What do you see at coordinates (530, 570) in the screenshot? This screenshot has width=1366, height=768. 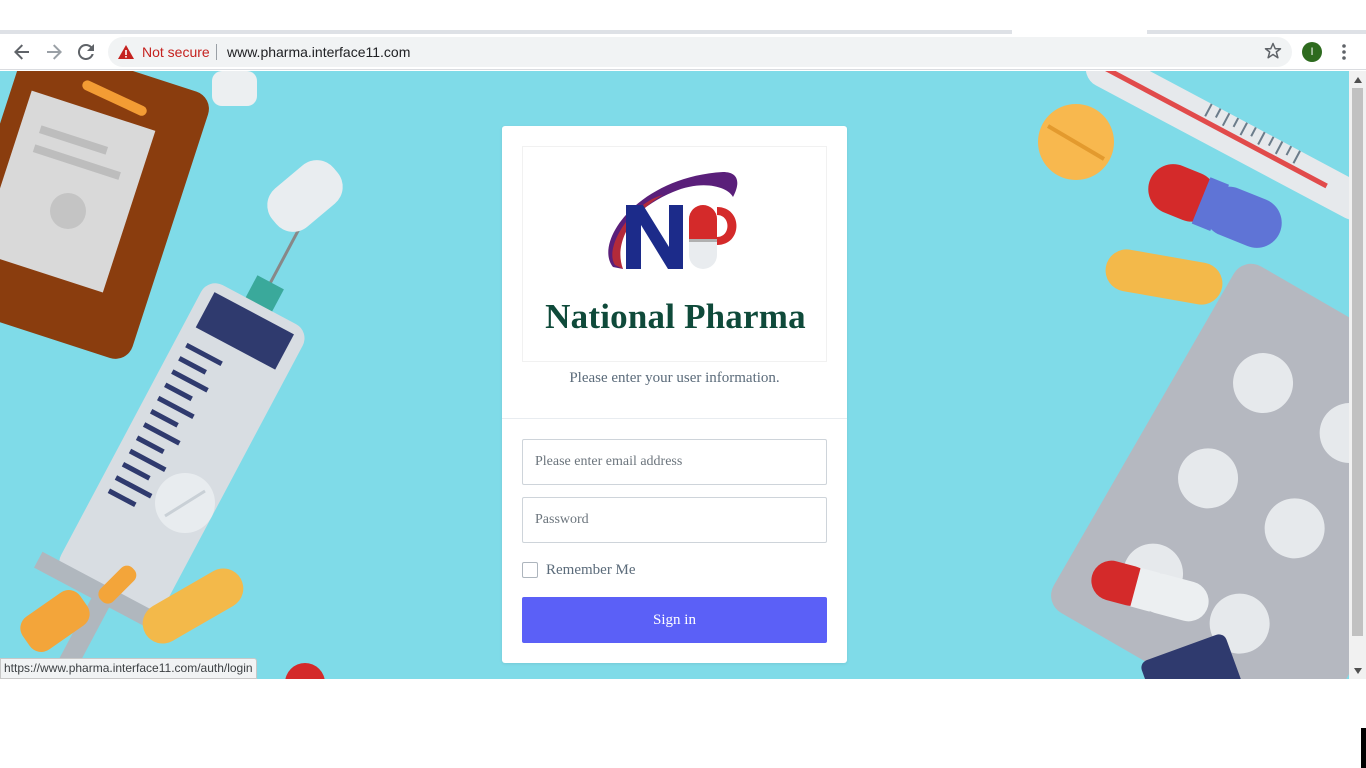 I see `remember-me-checkbox` at bounding box center [530, 570].